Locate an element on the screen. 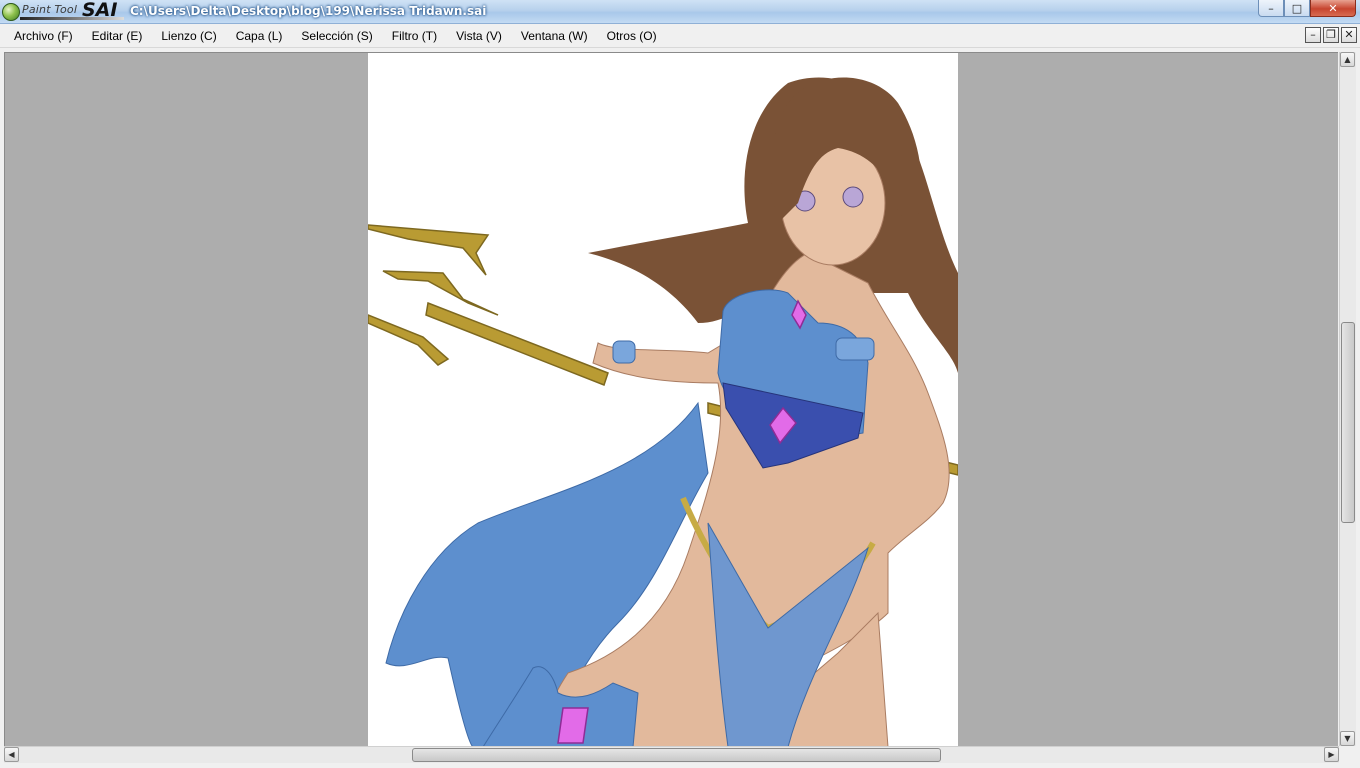 The height and width of the screenshot is (768, 1360). menu-filtro: Filtro (T) is located at coordinates (414, 36).